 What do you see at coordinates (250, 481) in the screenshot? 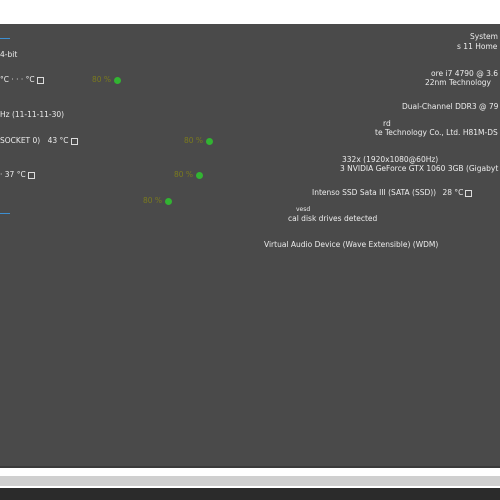
I see `status-strip` at bounding box center [250, 481].